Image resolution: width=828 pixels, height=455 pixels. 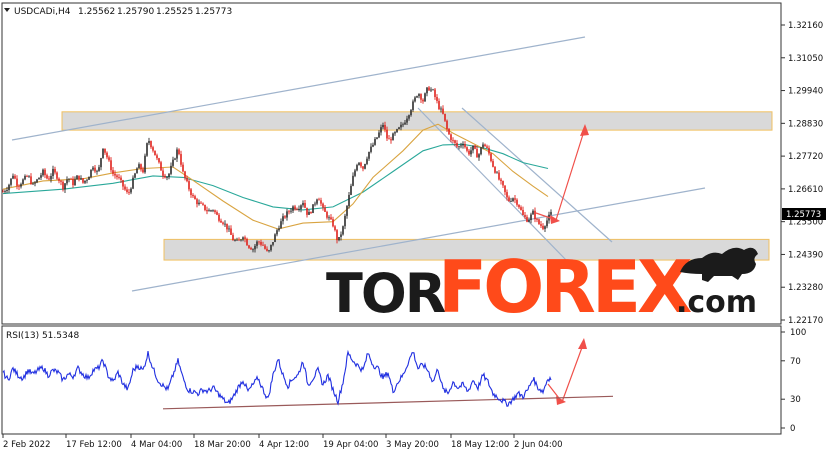 I want to click on current-price-label: 1.25773, so click(x=803, y=215).